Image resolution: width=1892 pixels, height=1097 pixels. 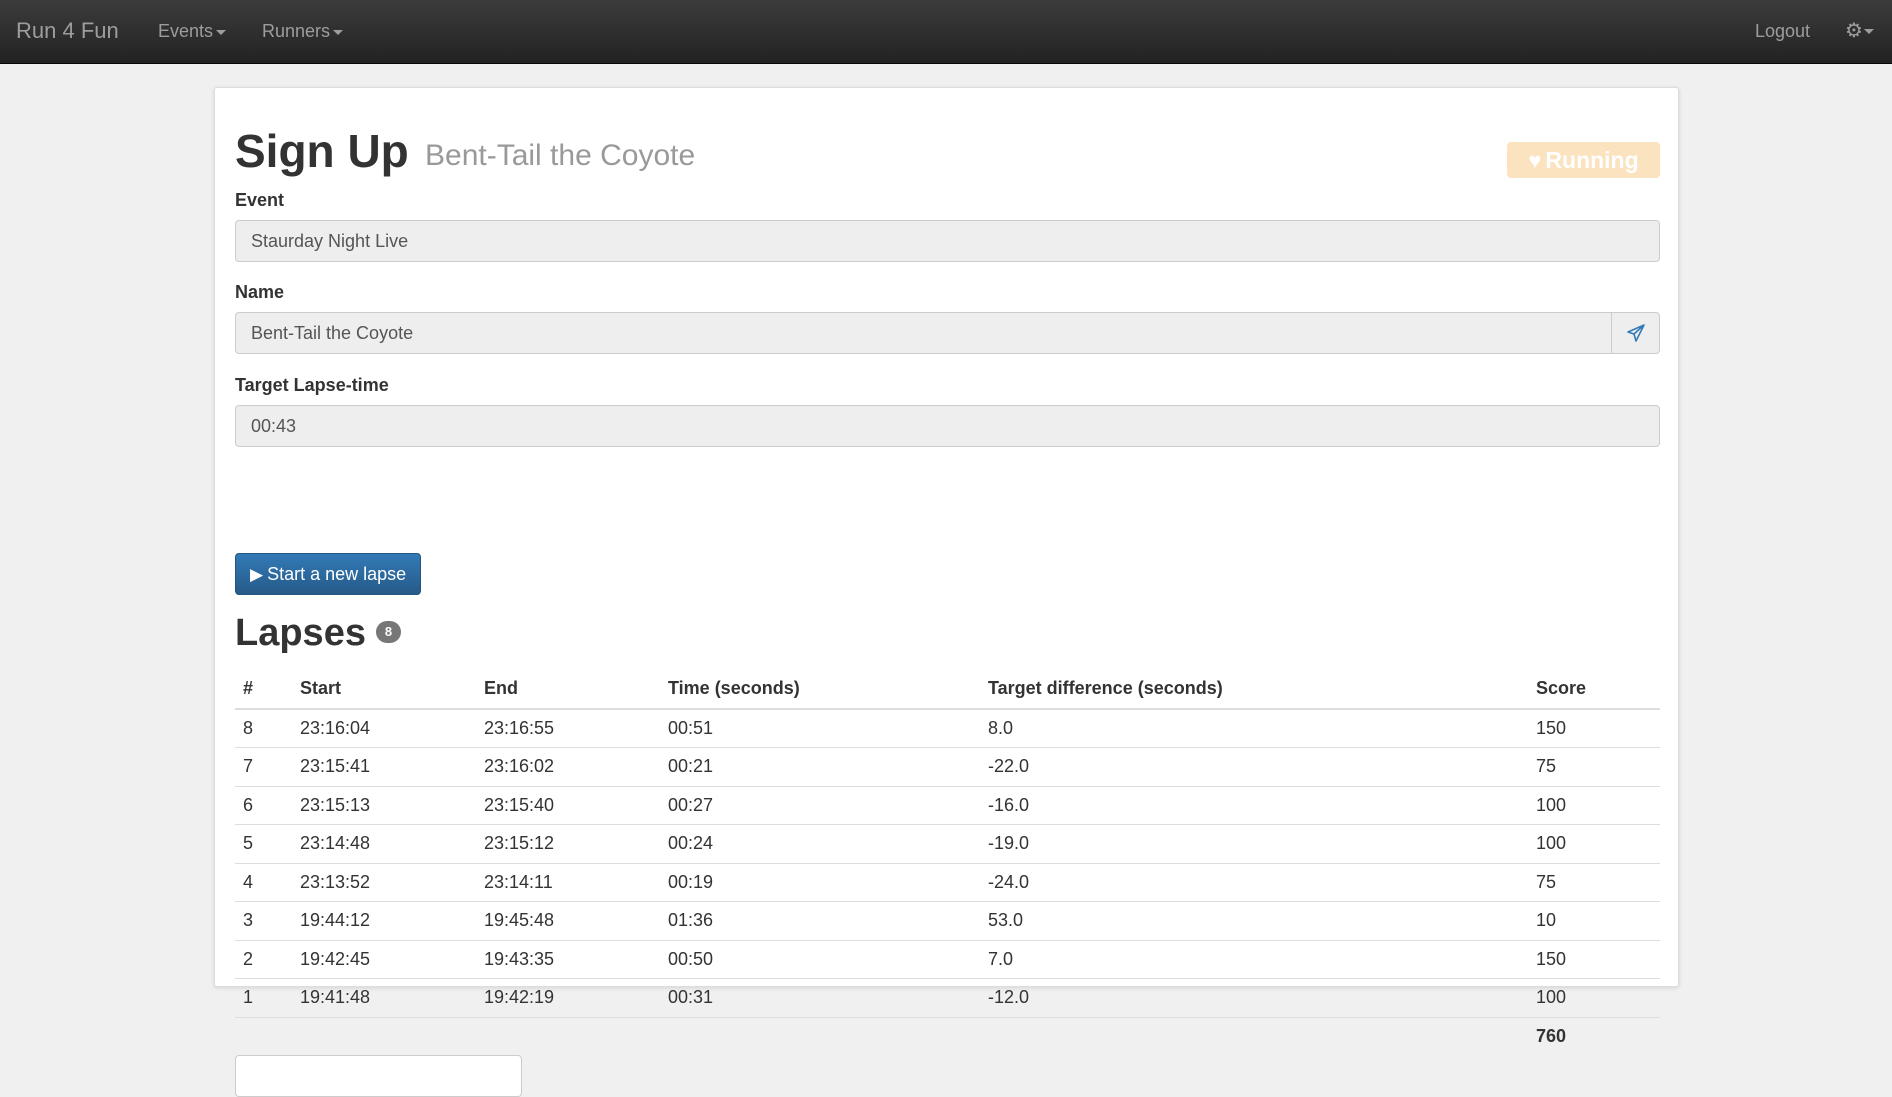 What do you see at coordinates (947, 426) in the screenshot?
I see `target-lapse-field: 00:43` at bounding box center [947, 426].